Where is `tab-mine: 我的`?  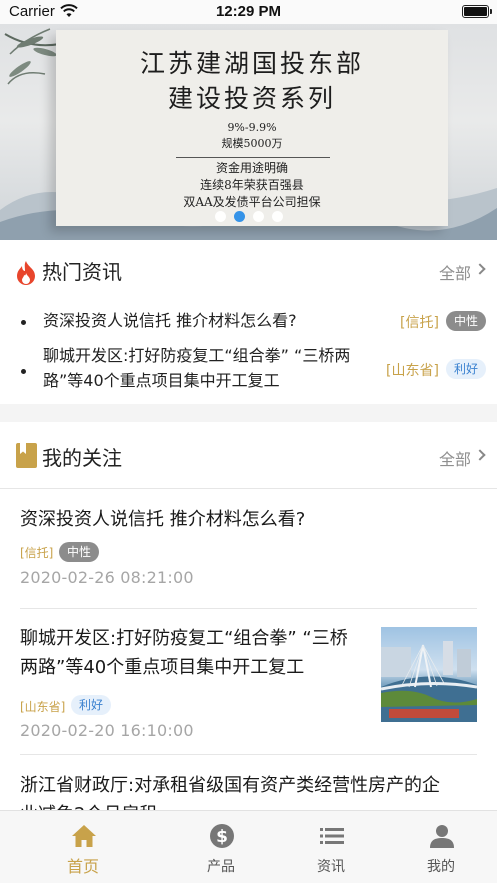
tab-mine: 我的 is located at coordinates (438, 847).